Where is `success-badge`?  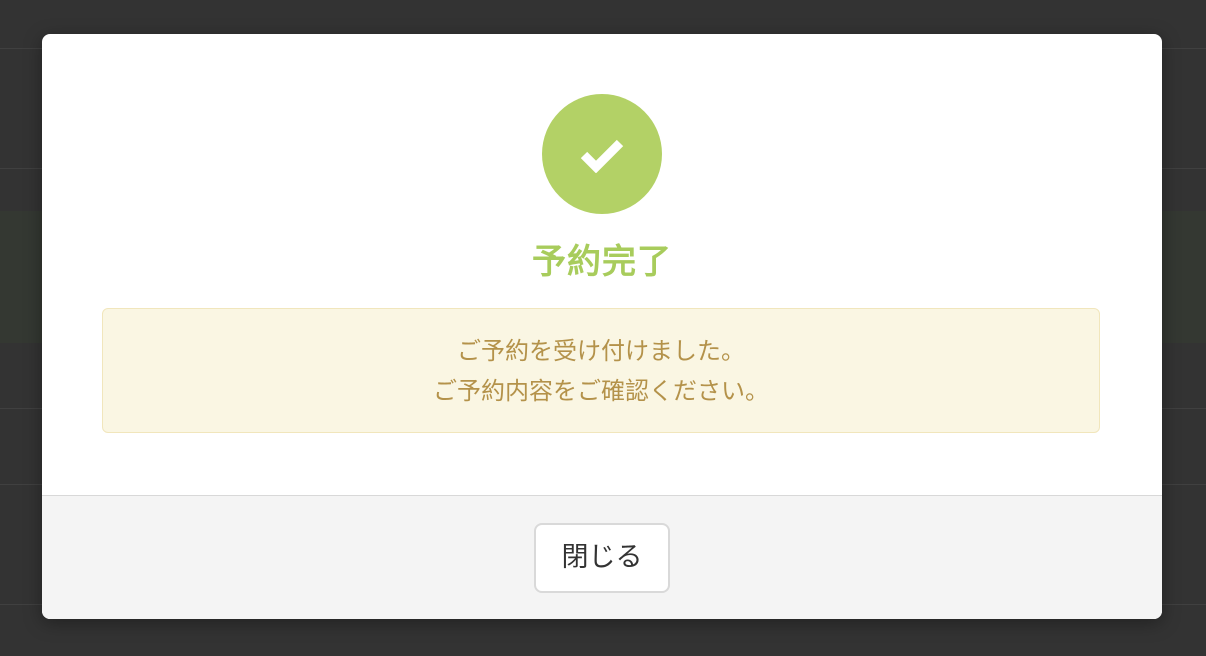 success-badge is located at coordinates (602, 154).